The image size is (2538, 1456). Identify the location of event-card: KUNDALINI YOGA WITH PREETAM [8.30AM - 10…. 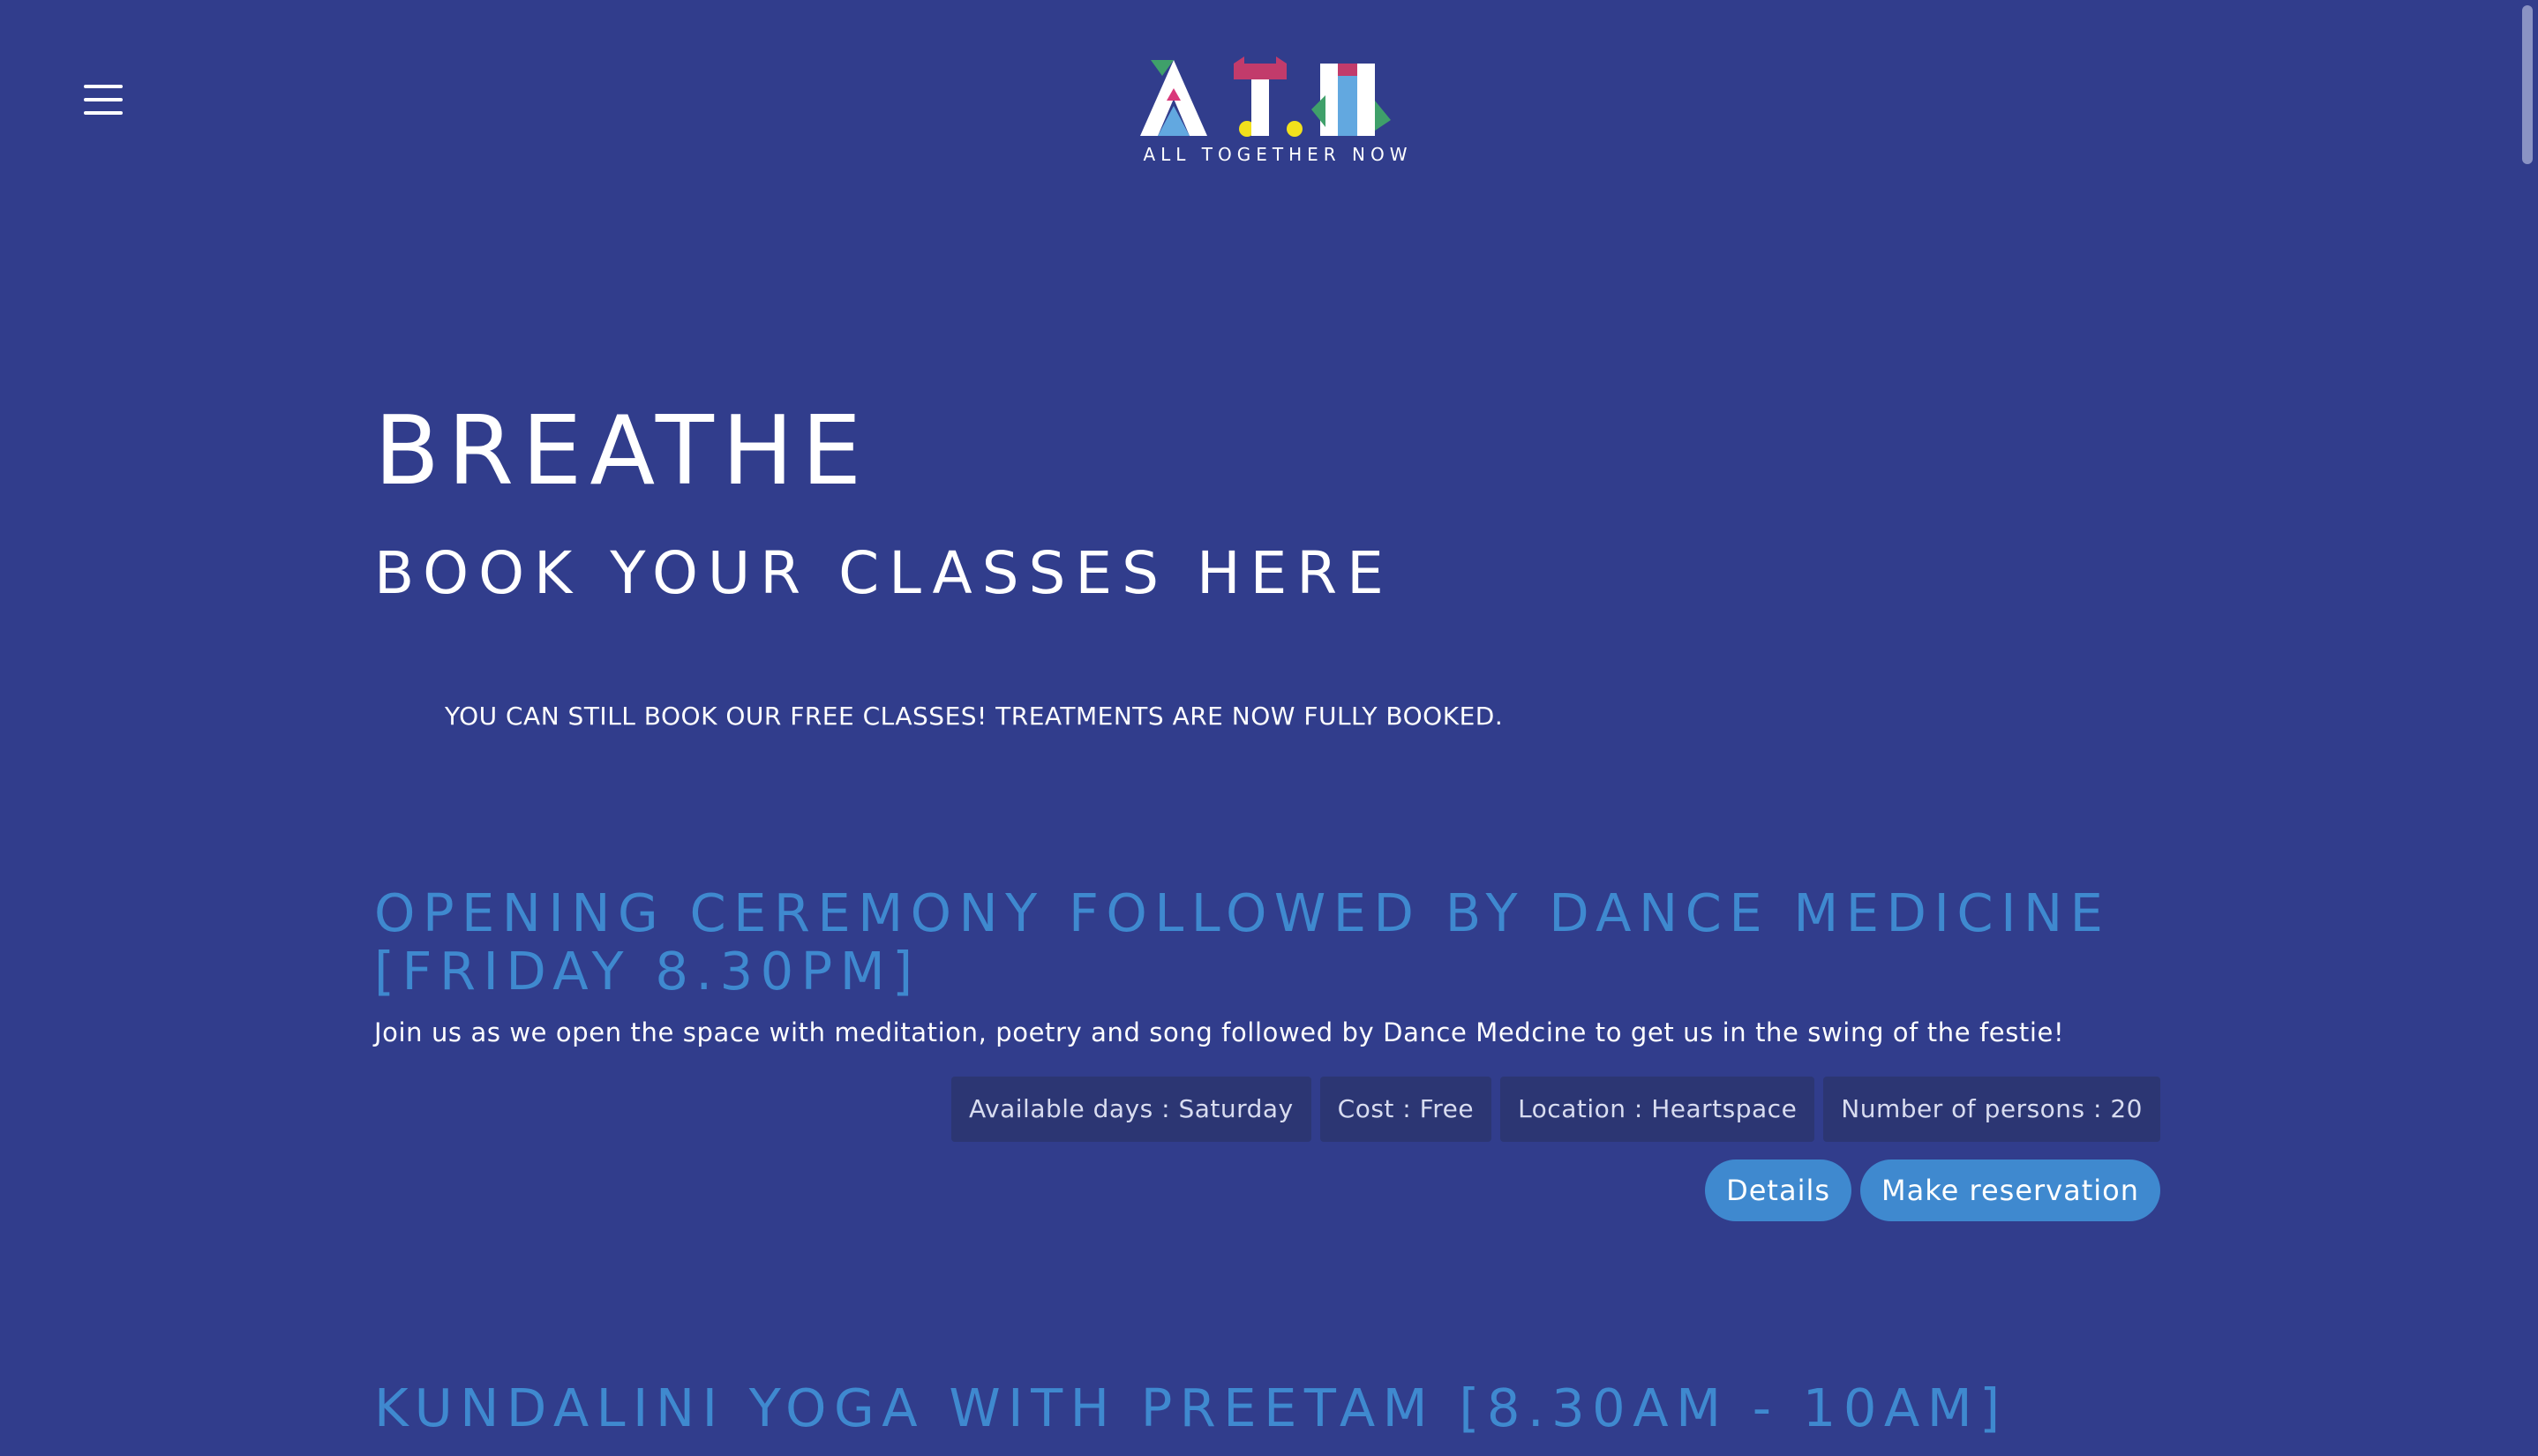
(1267, 1408).